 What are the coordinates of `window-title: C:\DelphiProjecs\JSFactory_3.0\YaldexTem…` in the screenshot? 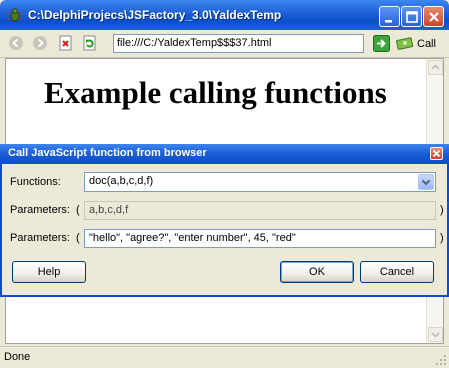 It's located at (155, 15).